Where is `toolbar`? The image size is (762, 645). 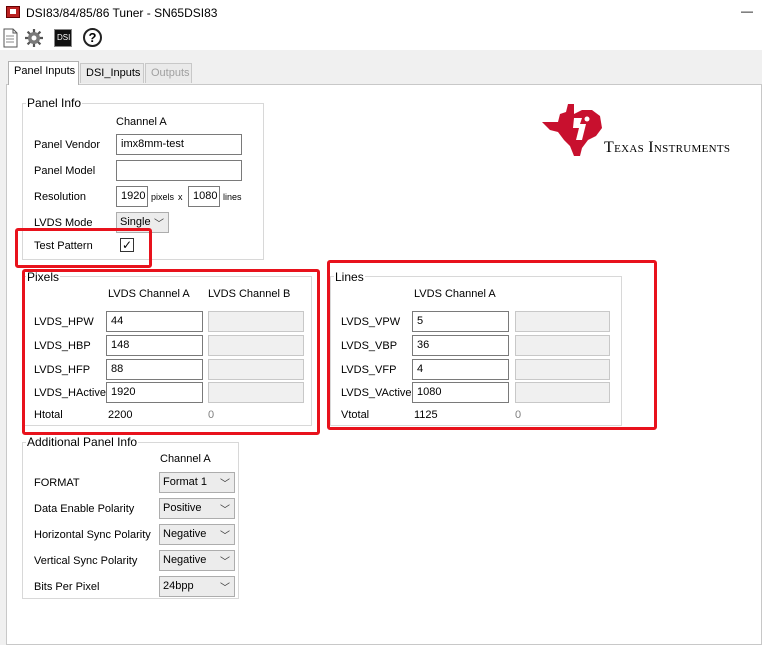 toolbar is located at coordinates (381, 38).